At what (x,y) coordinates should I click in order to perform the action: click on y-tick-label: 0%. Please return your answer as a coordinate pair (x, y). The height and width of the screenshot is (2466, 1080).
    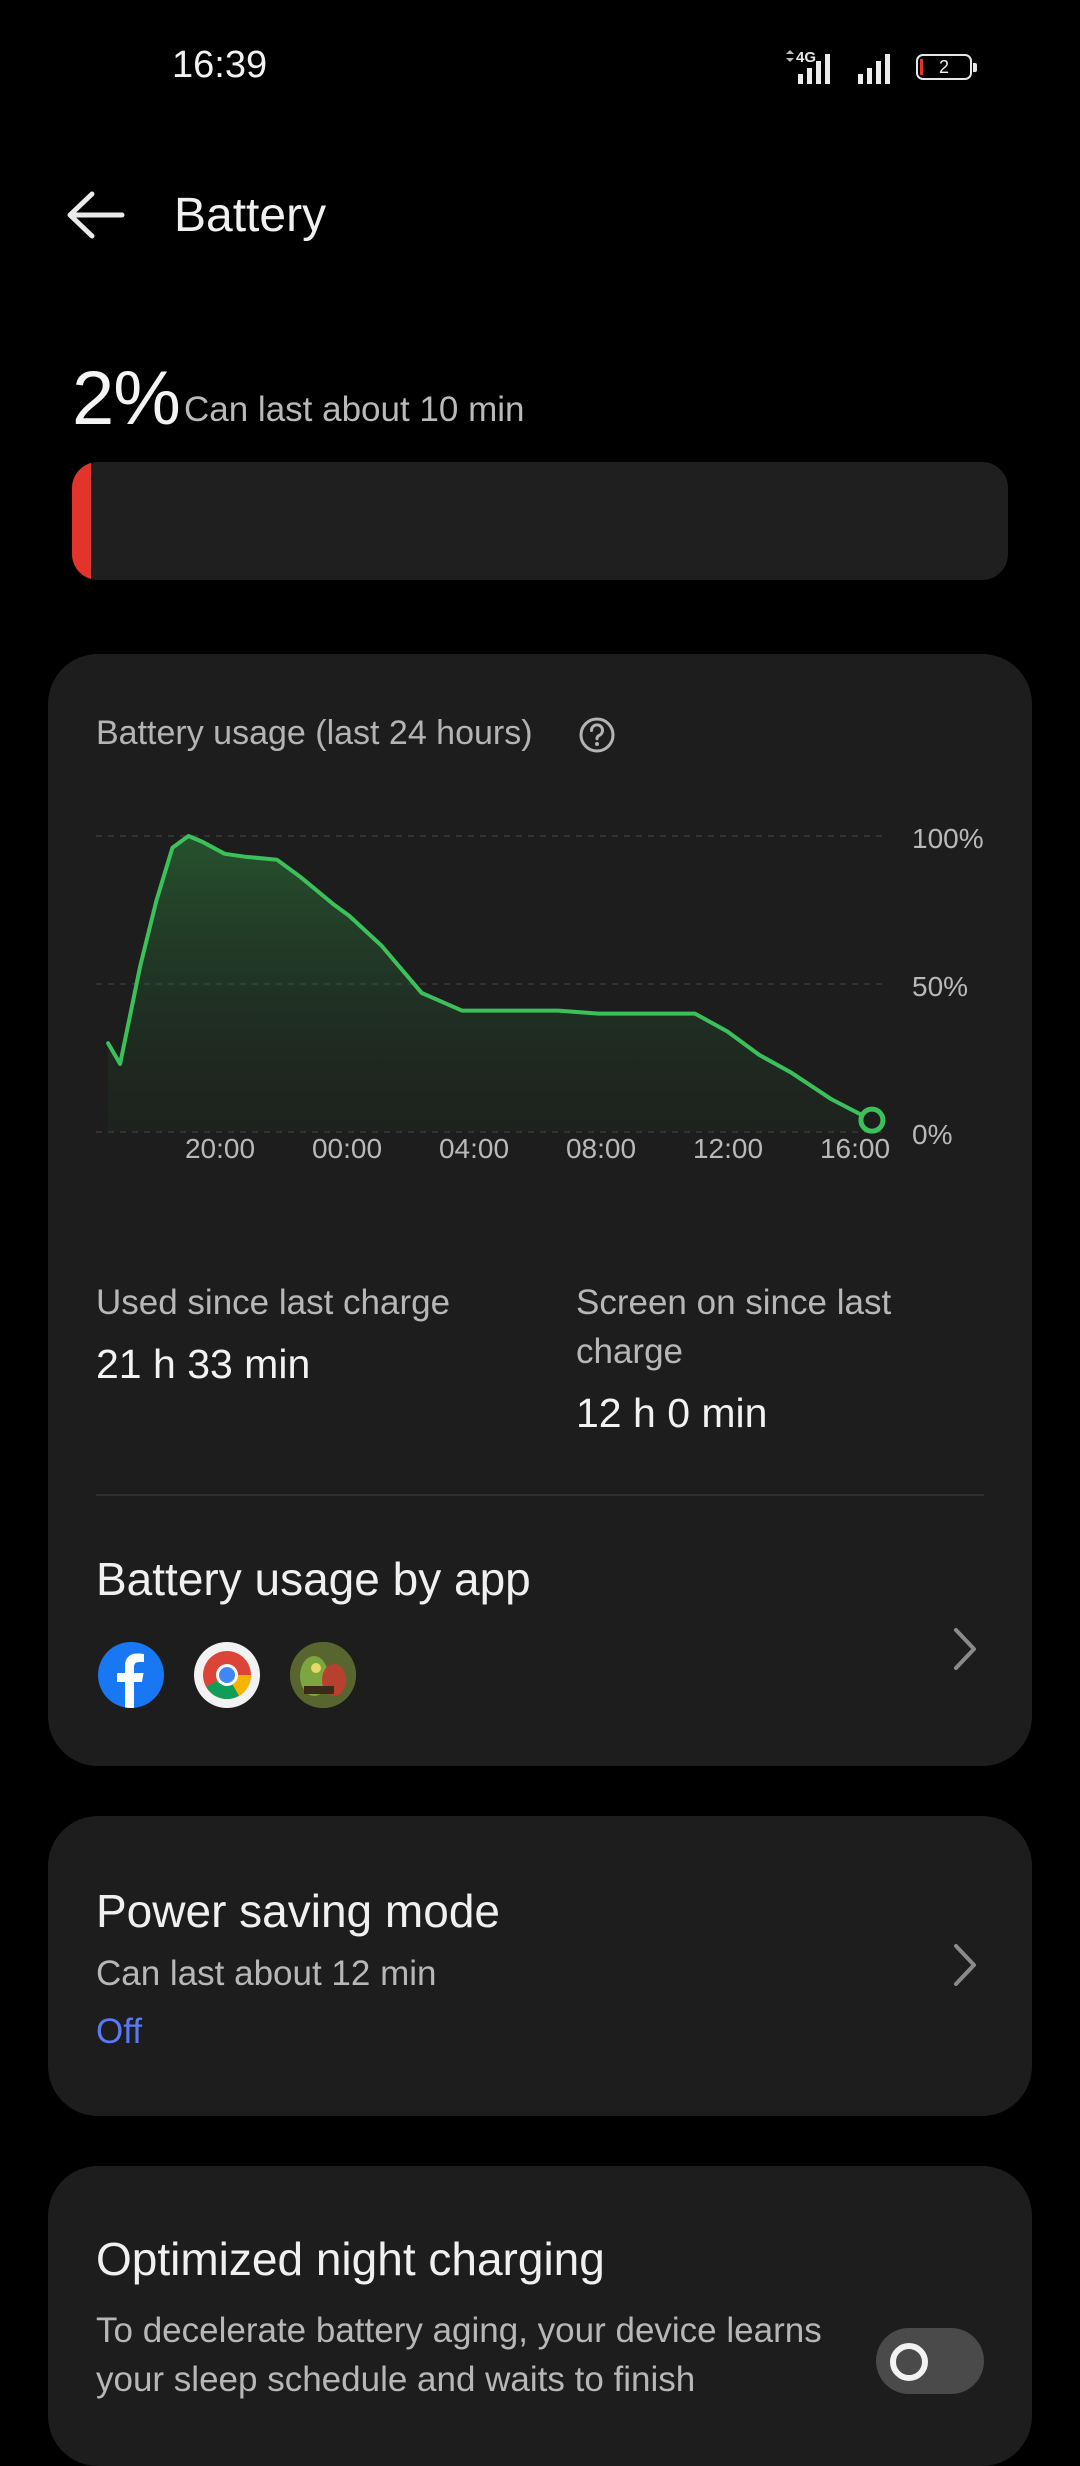
    Looking at the image, I should click on (932, 1134).